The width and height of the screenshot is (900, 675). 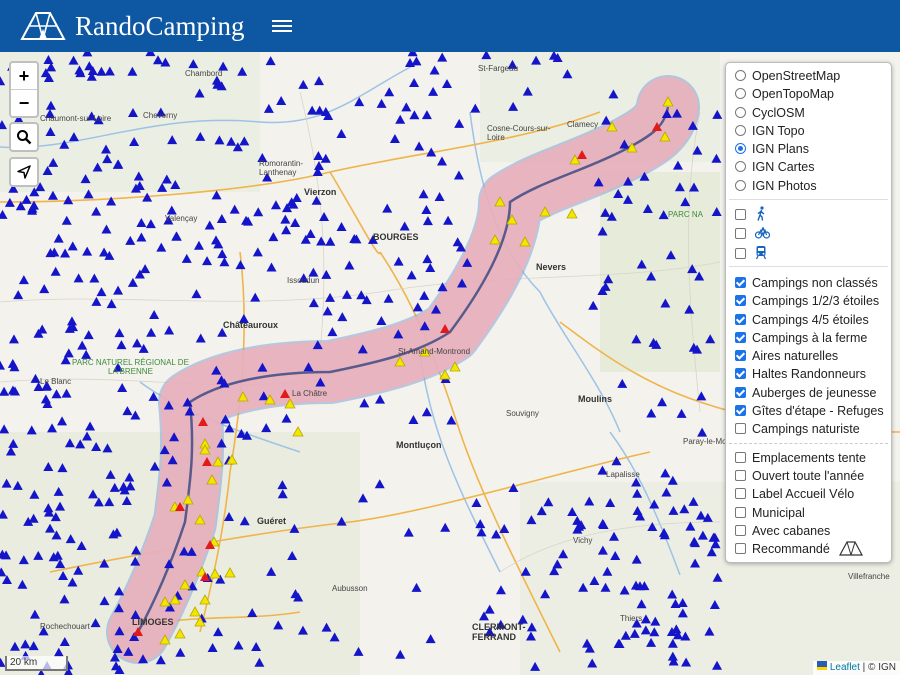 I want to click on category-auberges-de-jeunesse: Auberges de jeunesse, so click(x=805, y=393).